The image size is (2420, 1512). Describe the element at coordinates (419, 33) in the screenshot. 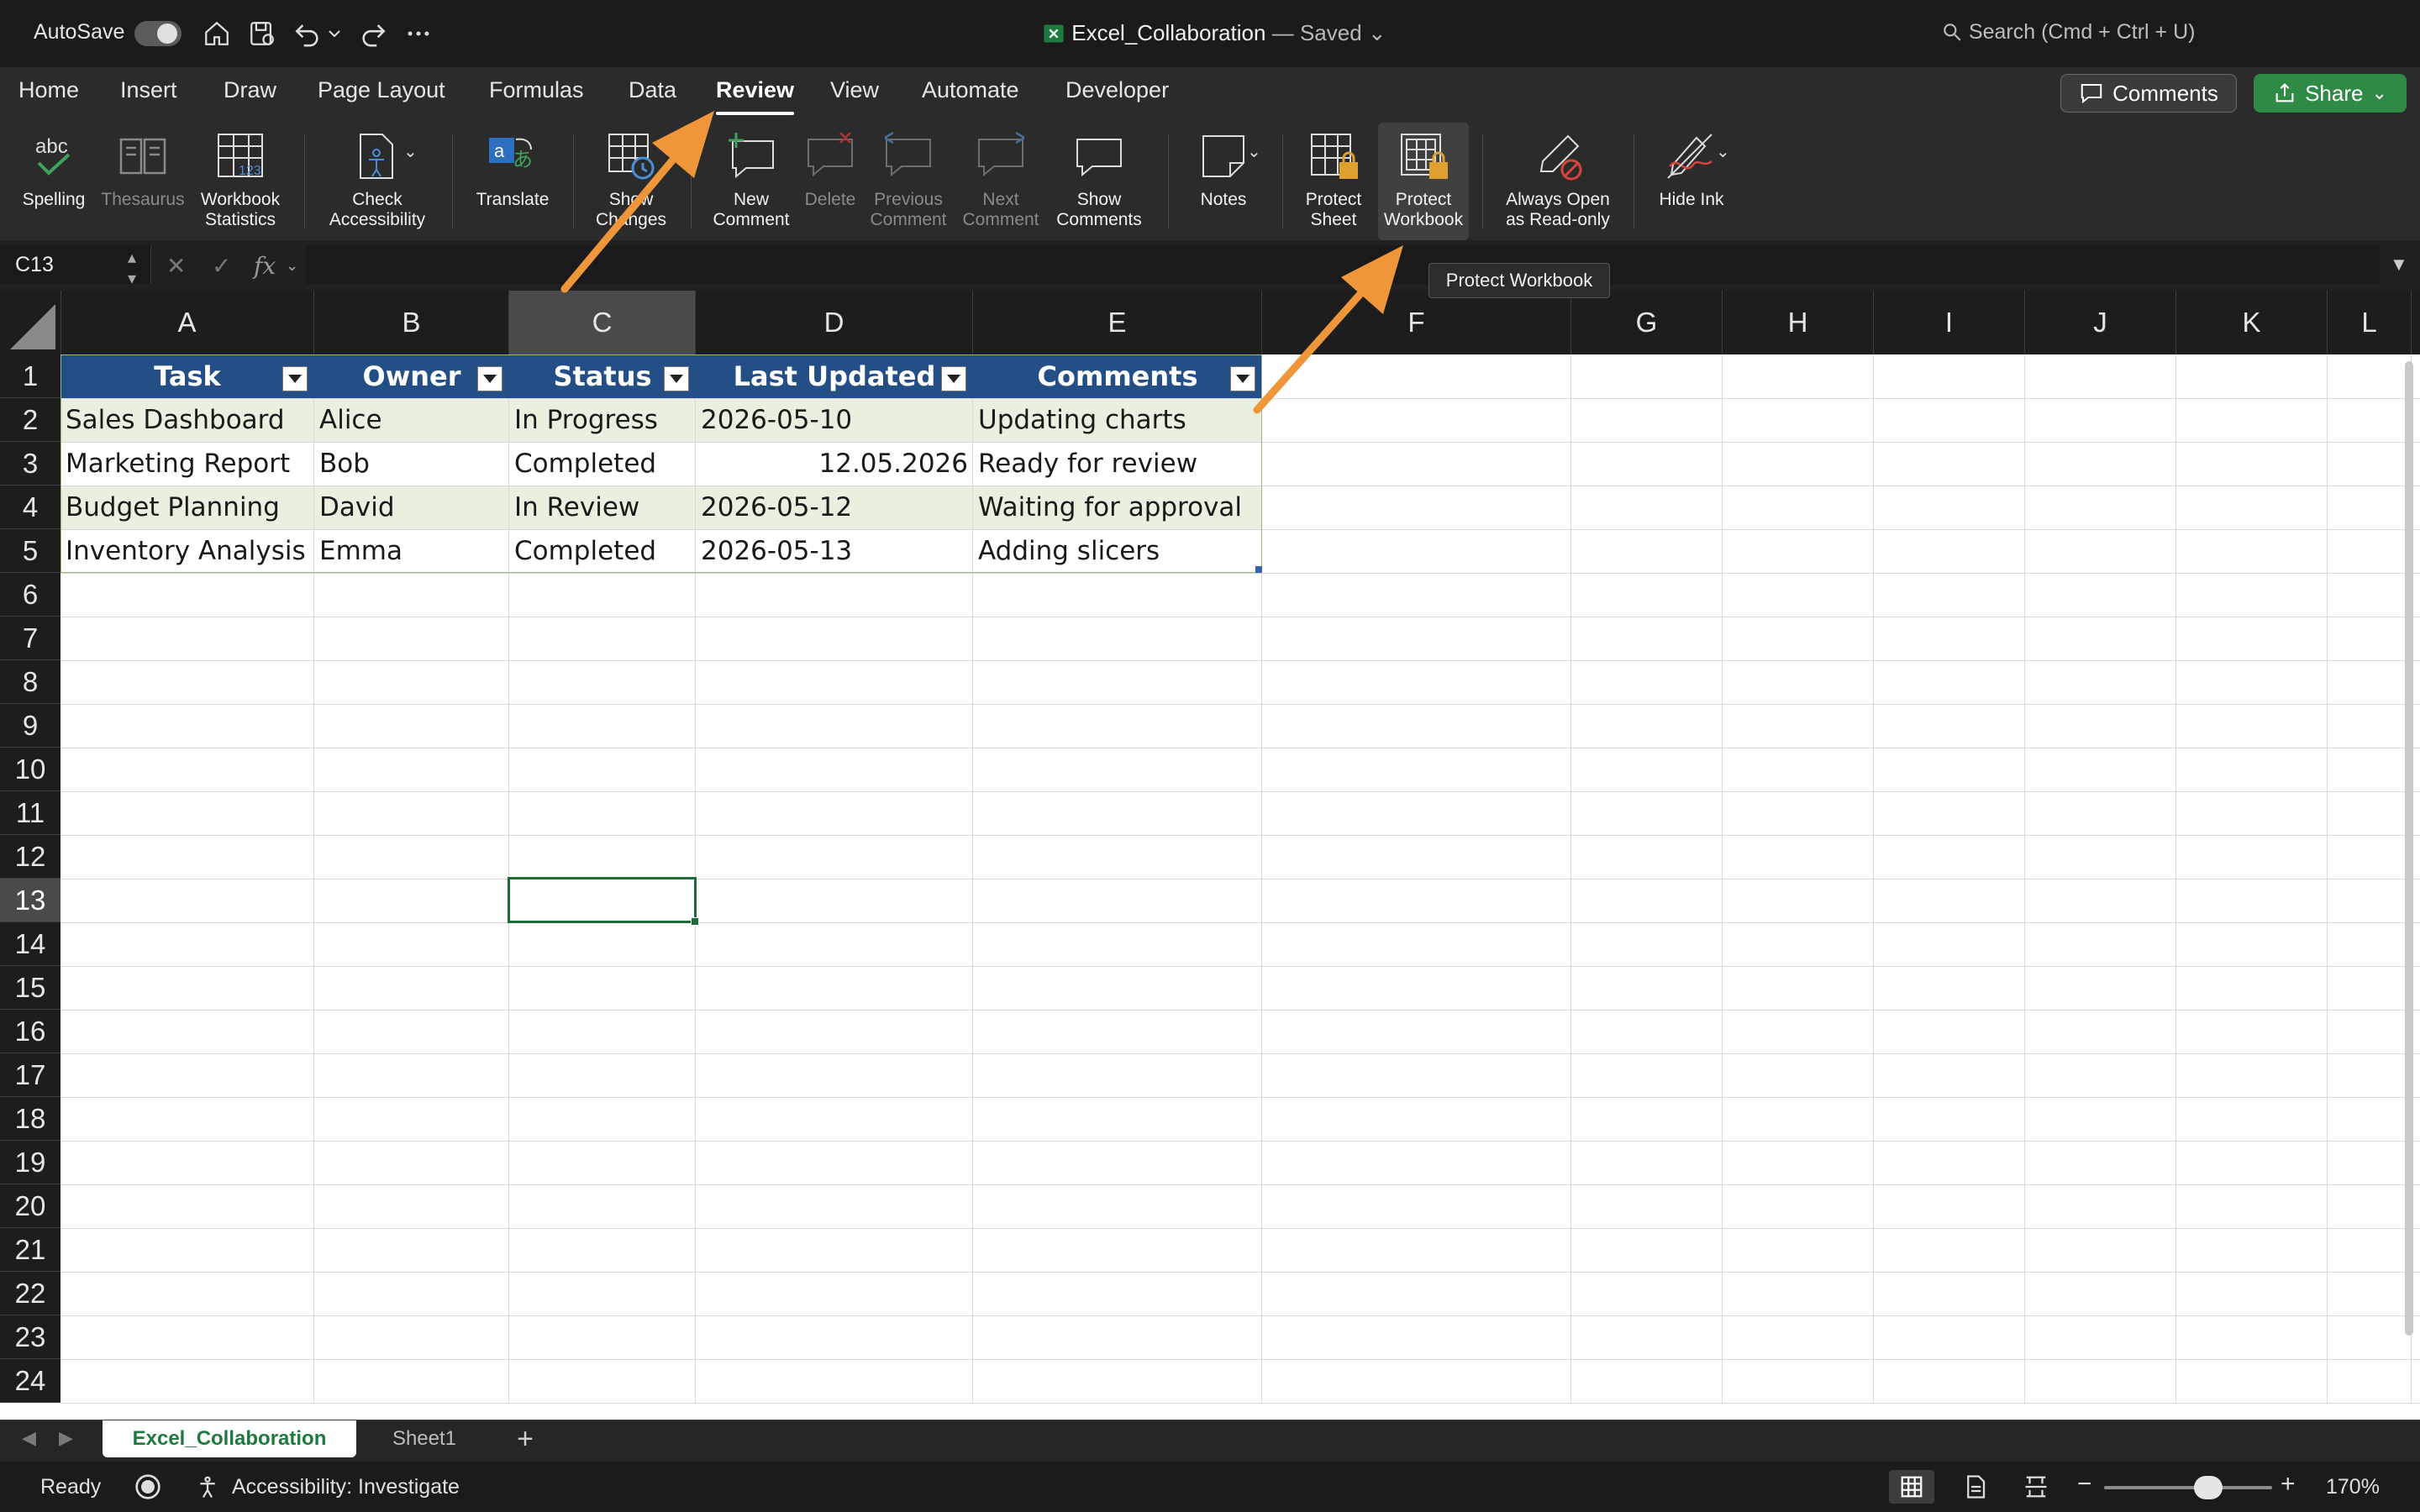

I see `more-options-icon` at that location.